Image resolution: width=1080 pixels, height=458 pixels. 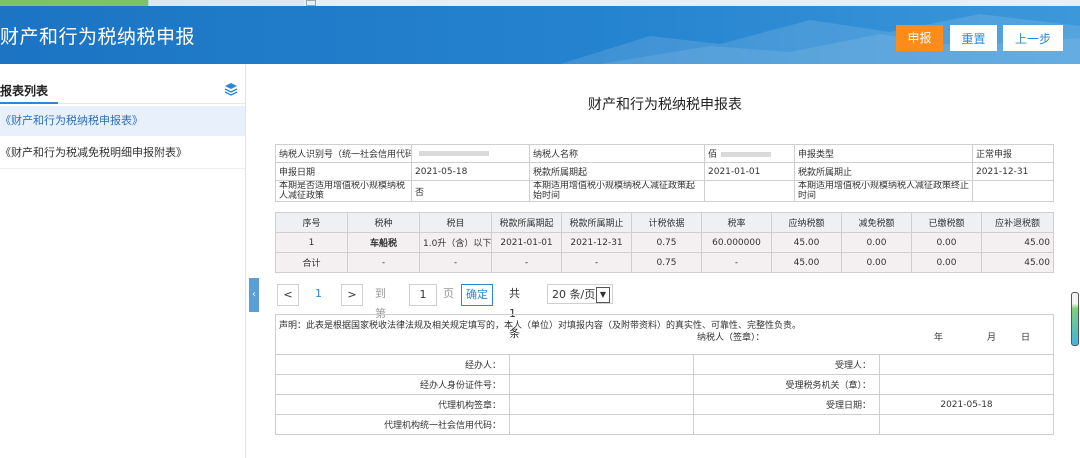 I want to click on agent-label: 经办人：, so click(x=392, y=364).